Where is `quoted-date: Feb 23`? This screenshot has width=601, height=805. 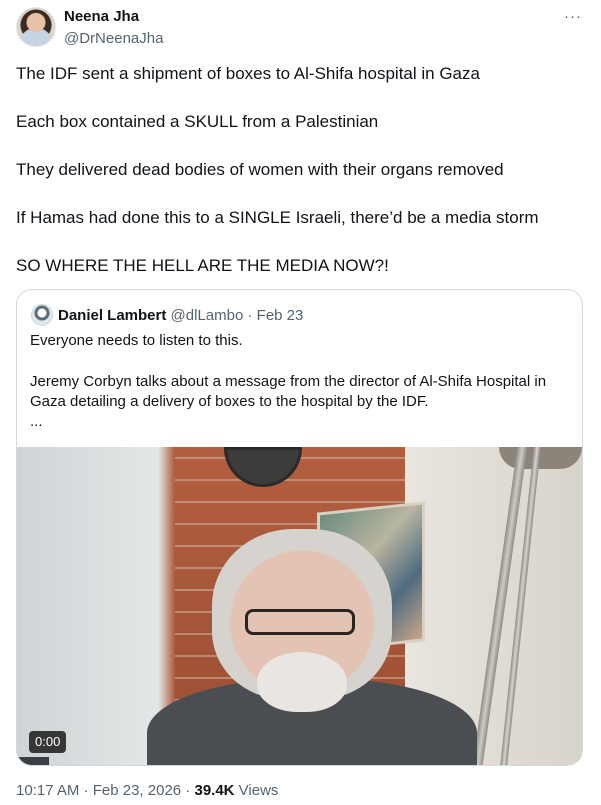
quoted-date: Feb 23 is located at coordinates (280, 315).